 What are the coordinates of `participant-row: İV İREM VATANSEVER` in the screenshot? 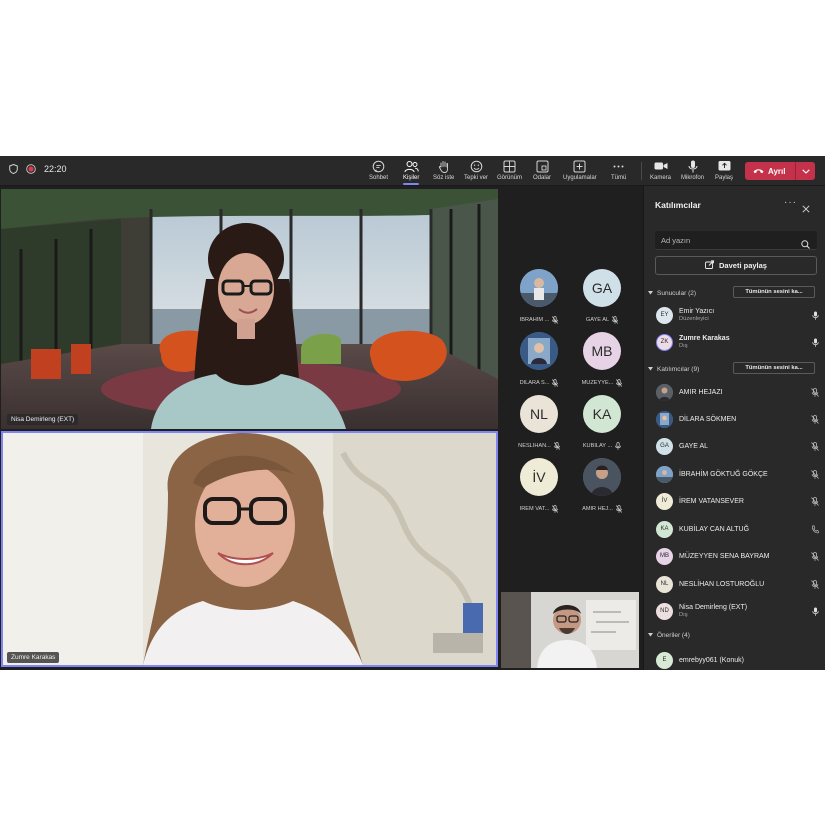 It's located at (738, 501).